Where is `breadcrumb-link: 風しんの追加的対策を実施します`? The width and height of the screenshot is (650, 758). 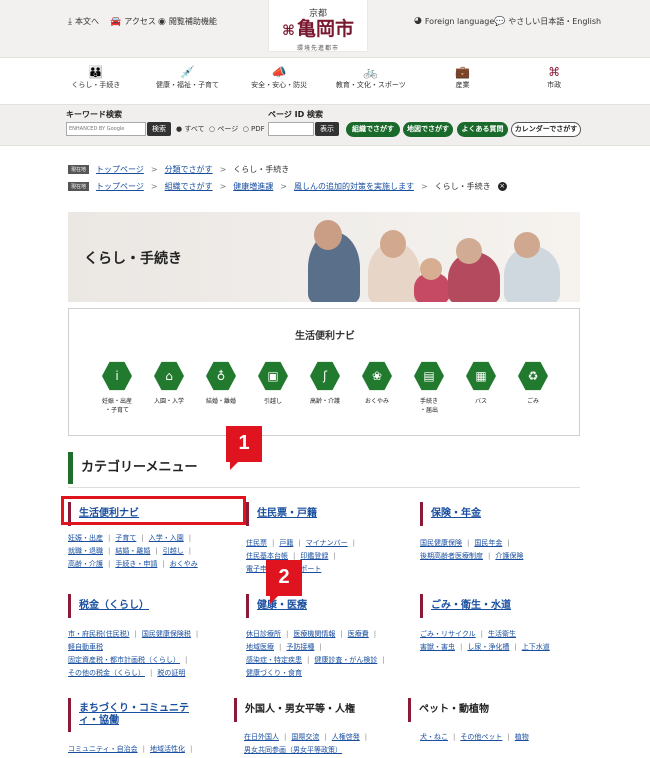
breadcrumb-link: 風しんの追加的対策を実施します is located at coordinates (354, 186).